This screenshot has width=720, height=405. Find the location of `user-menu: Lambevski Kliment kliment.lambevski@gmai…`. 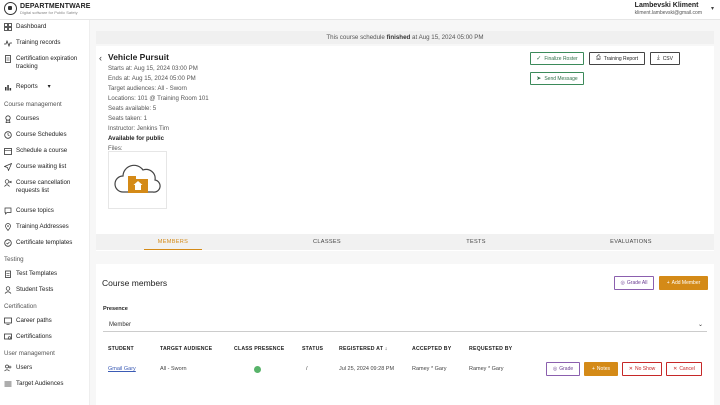

user-menu: Lambevski Kliment kliment.lambevski@gmai… is located at coordinates (668, 9).